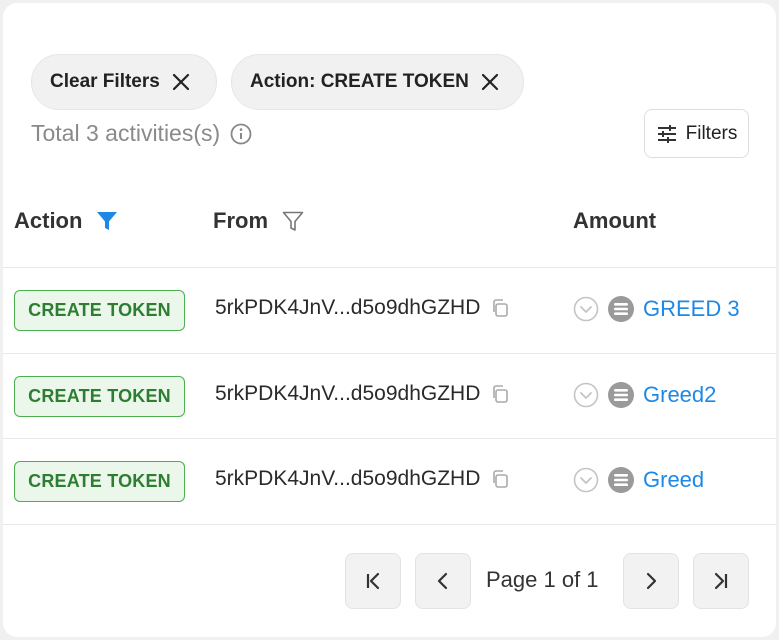 This screenshot has height=640, width=779. Describe the element at coordinates (666, 133) in the screenshot. I see `sliders-icon` at that location.